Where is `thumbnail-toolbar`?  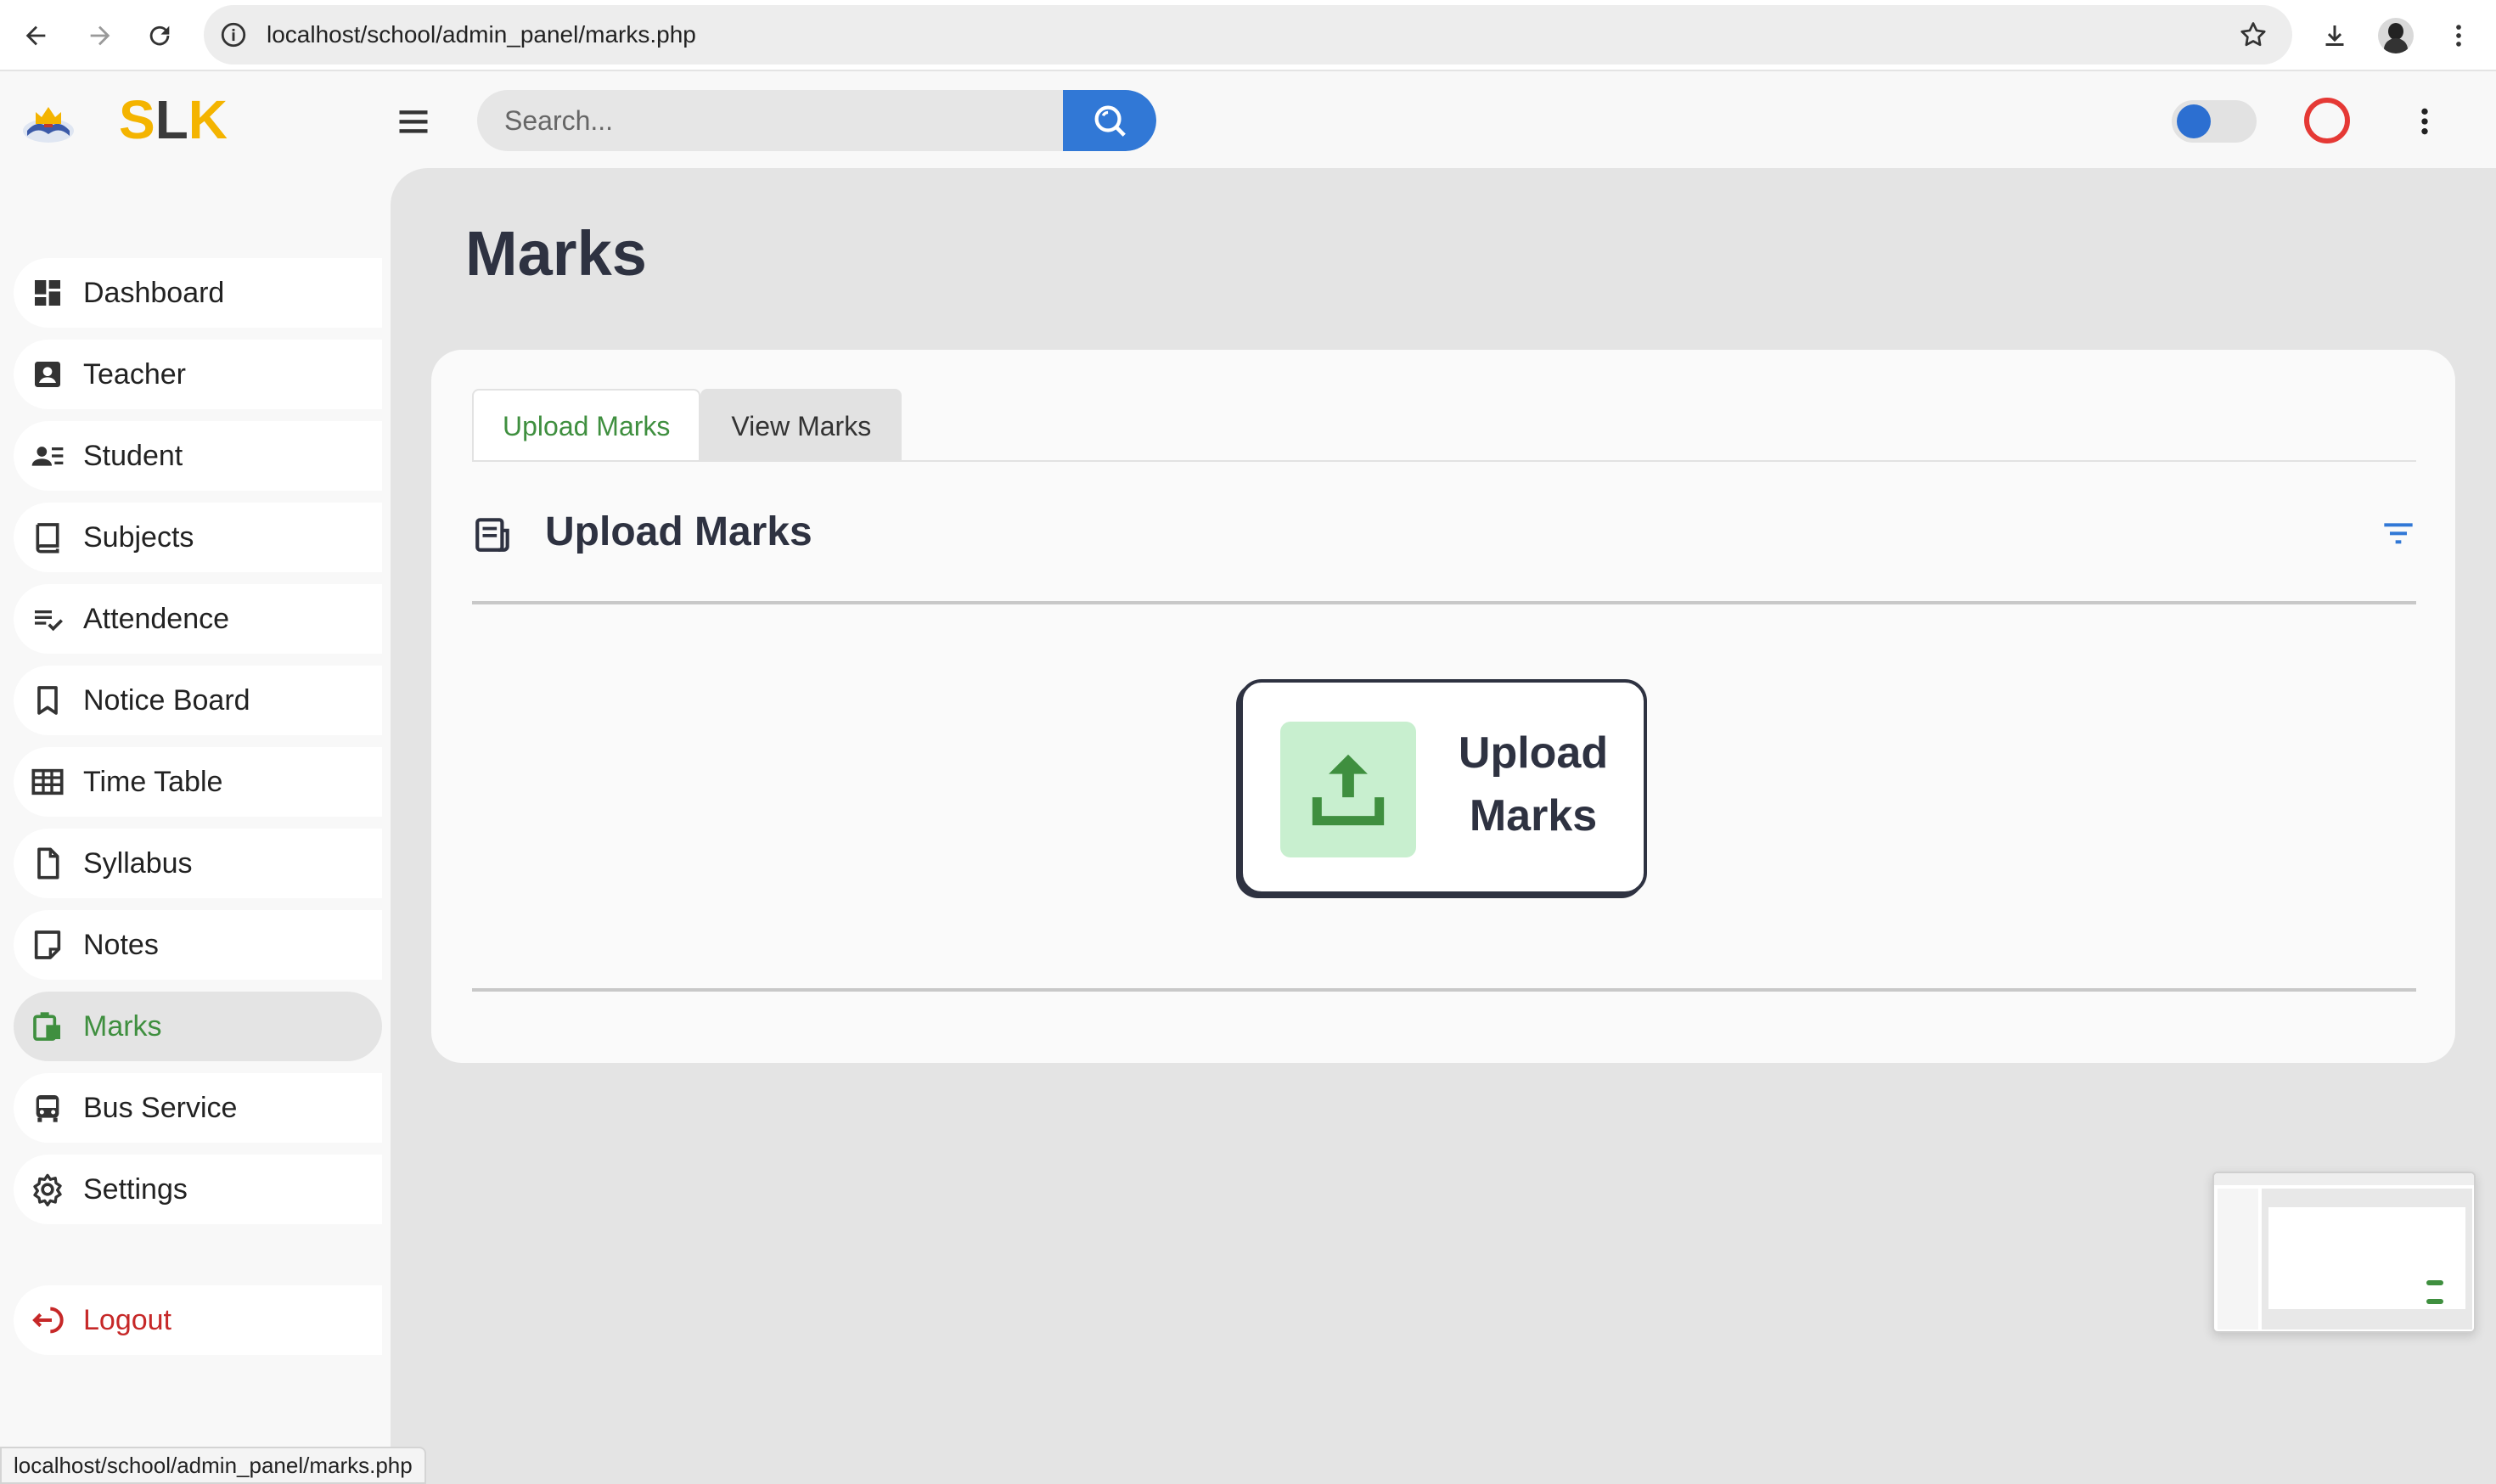
thumbnail-toolbar is located at coordinates (2344, 1179).